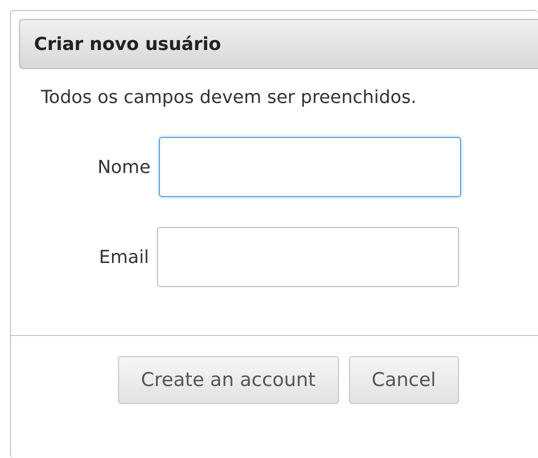 This screenshot has height=458, width=538. I want to click on field-label: Nome, so click(124, 168).